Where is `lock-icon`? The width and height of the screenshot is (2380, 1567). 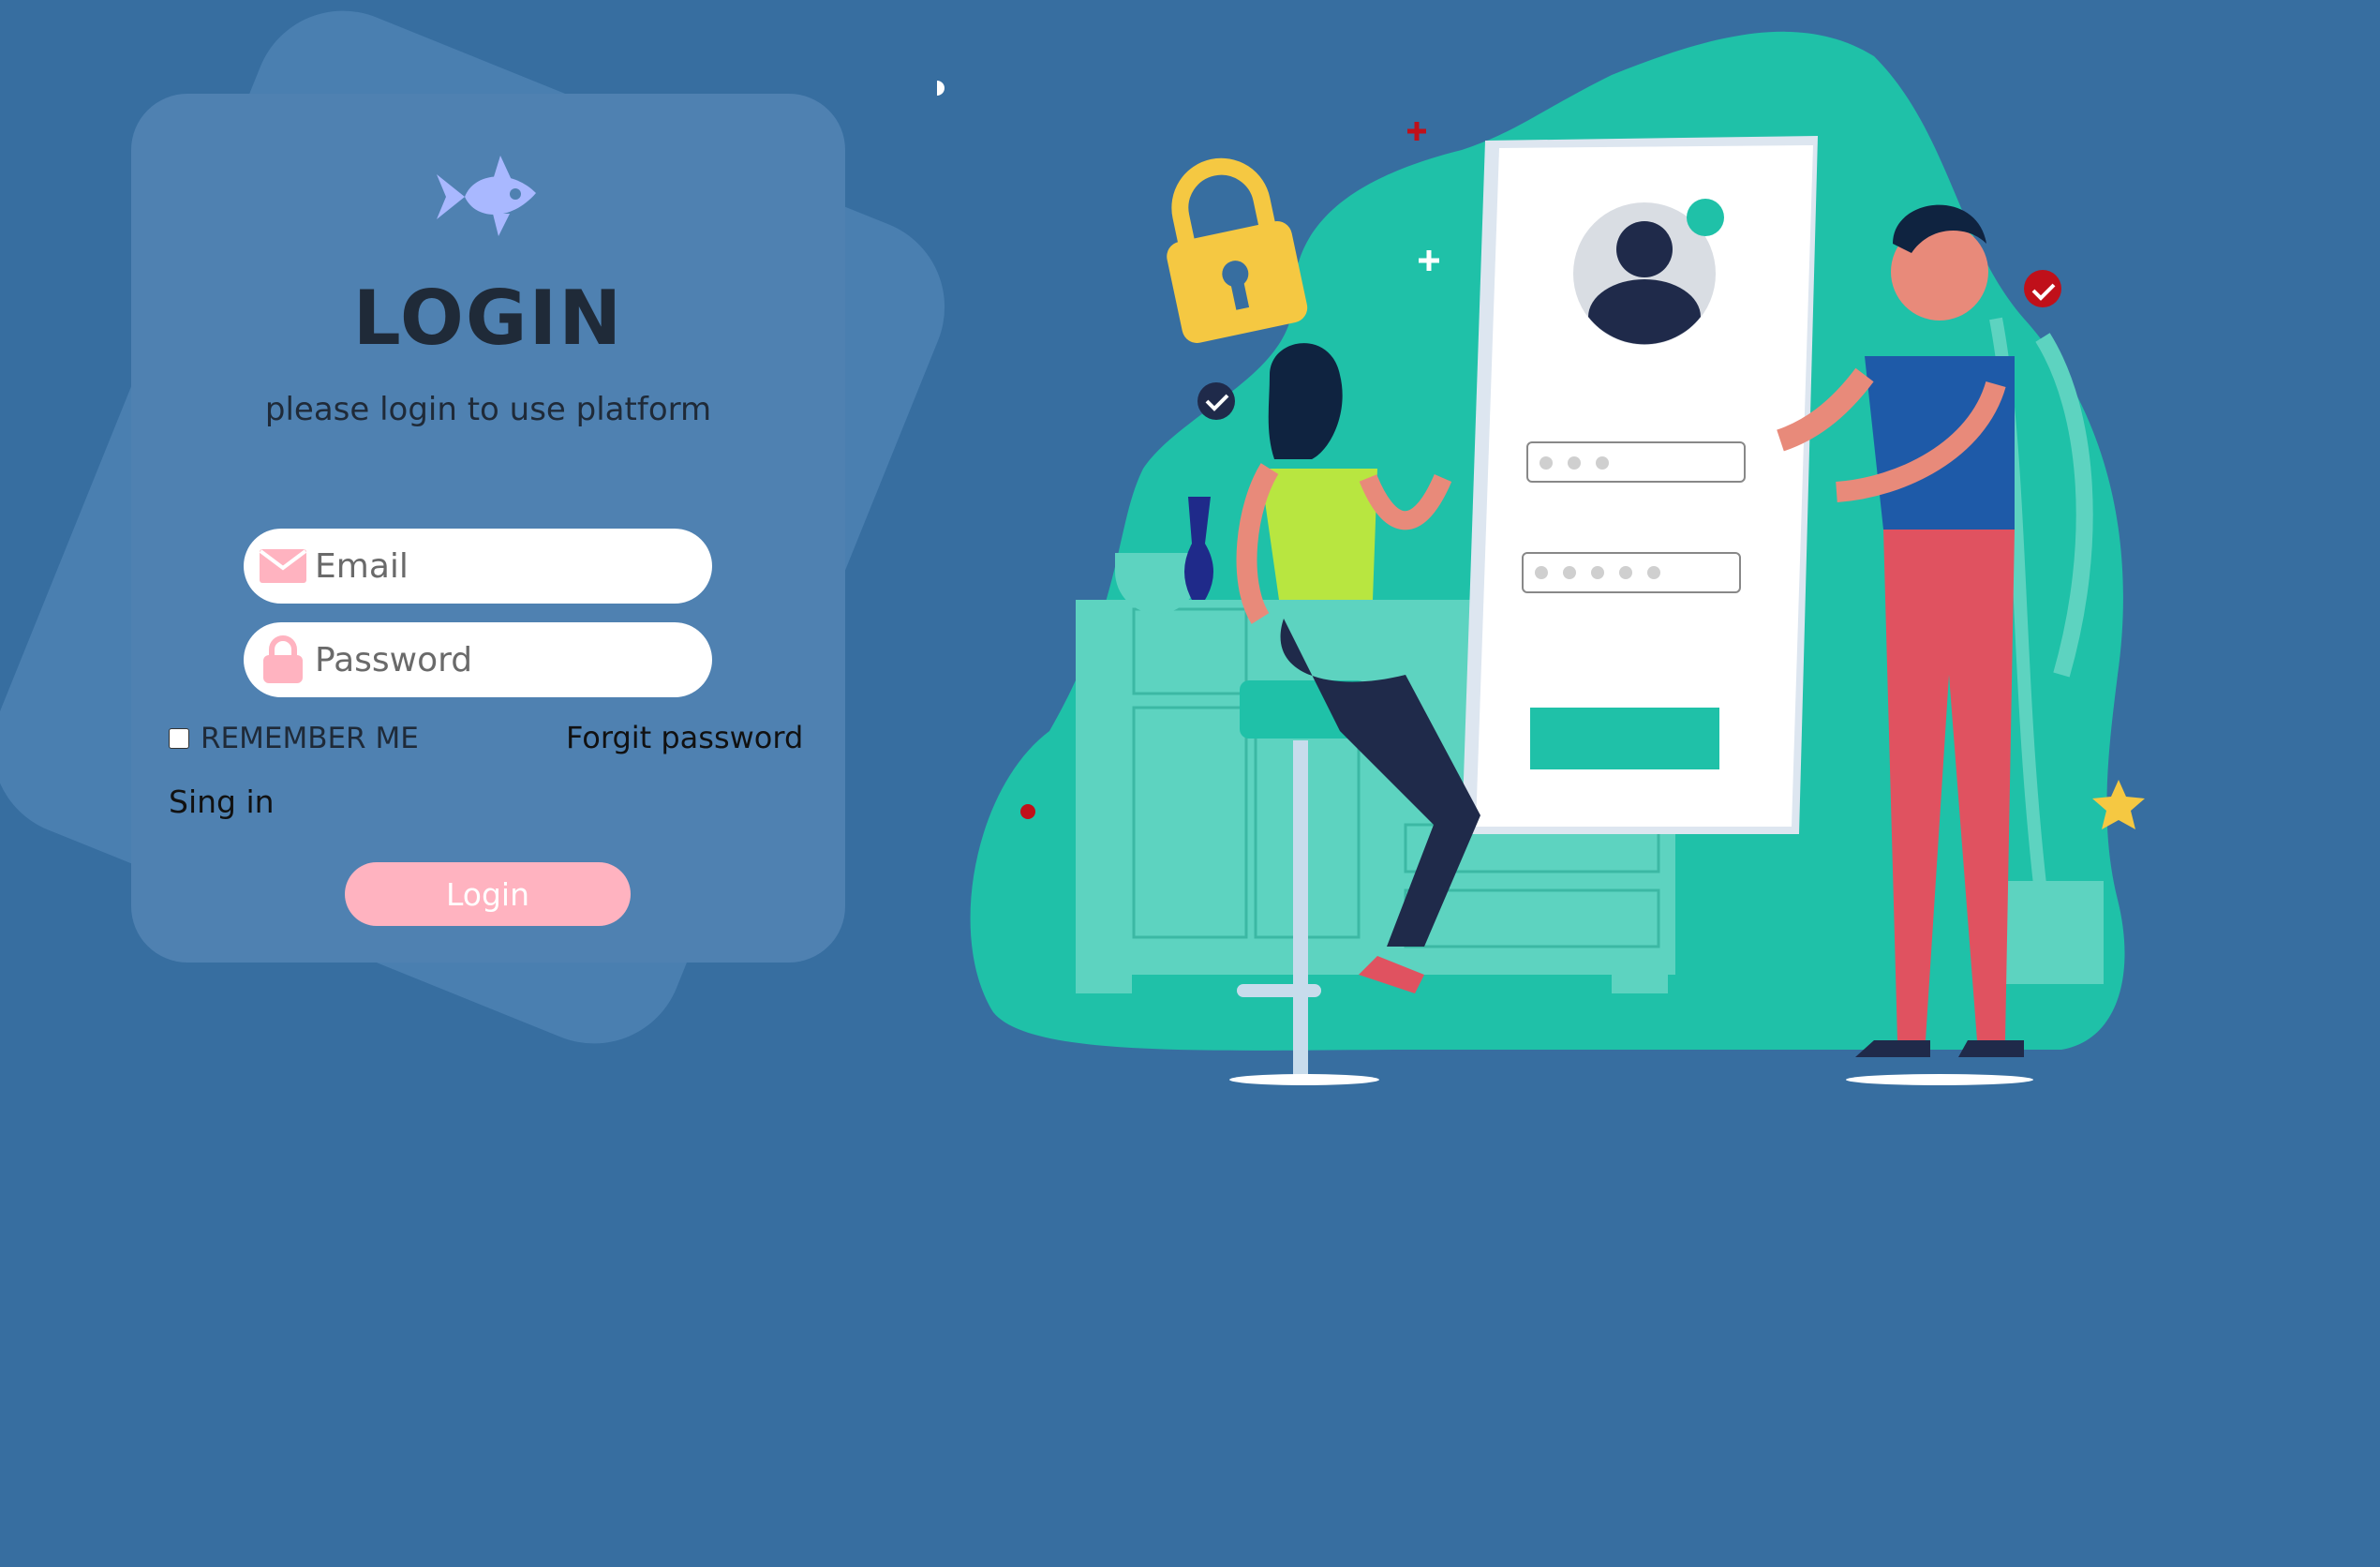 lock-icon is located at coordinates (283, 660).